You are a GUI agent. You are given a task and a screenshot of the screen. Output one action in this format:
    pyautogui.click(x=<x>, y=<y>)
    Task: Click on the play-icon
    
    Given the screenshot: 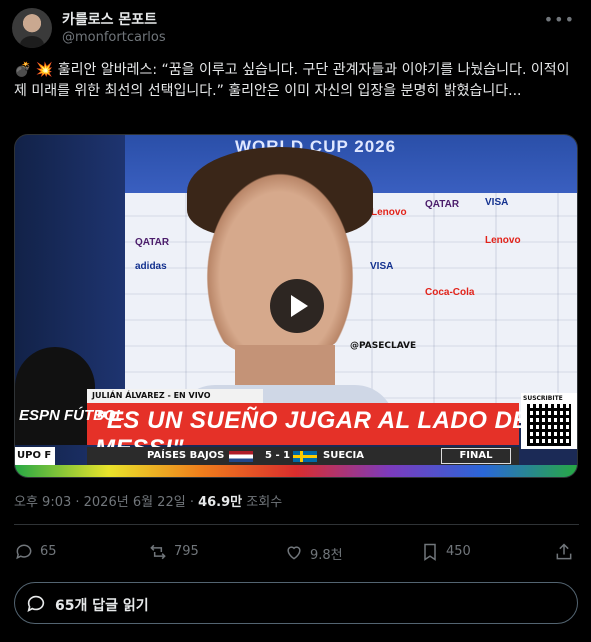 What is the action you would take?
    pyautogui.click(x=297, y=306)
    